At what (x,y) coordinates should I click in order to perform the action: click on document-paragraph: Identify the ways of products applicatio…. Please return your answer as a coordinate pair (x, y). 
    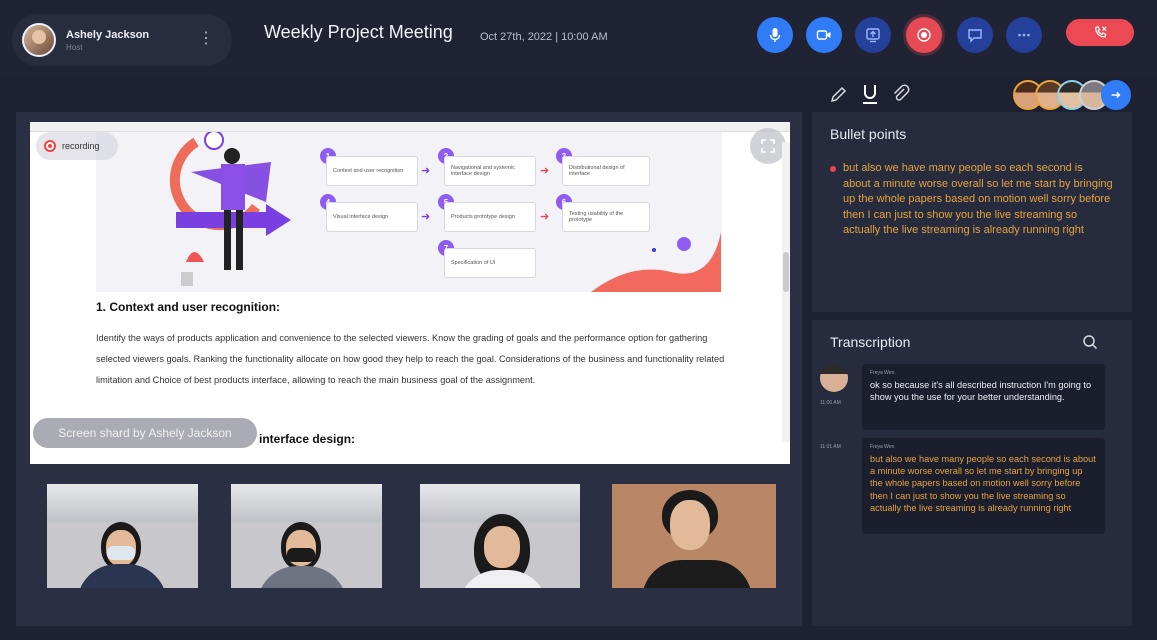
    Looking at the image, I should click on (410, 359).